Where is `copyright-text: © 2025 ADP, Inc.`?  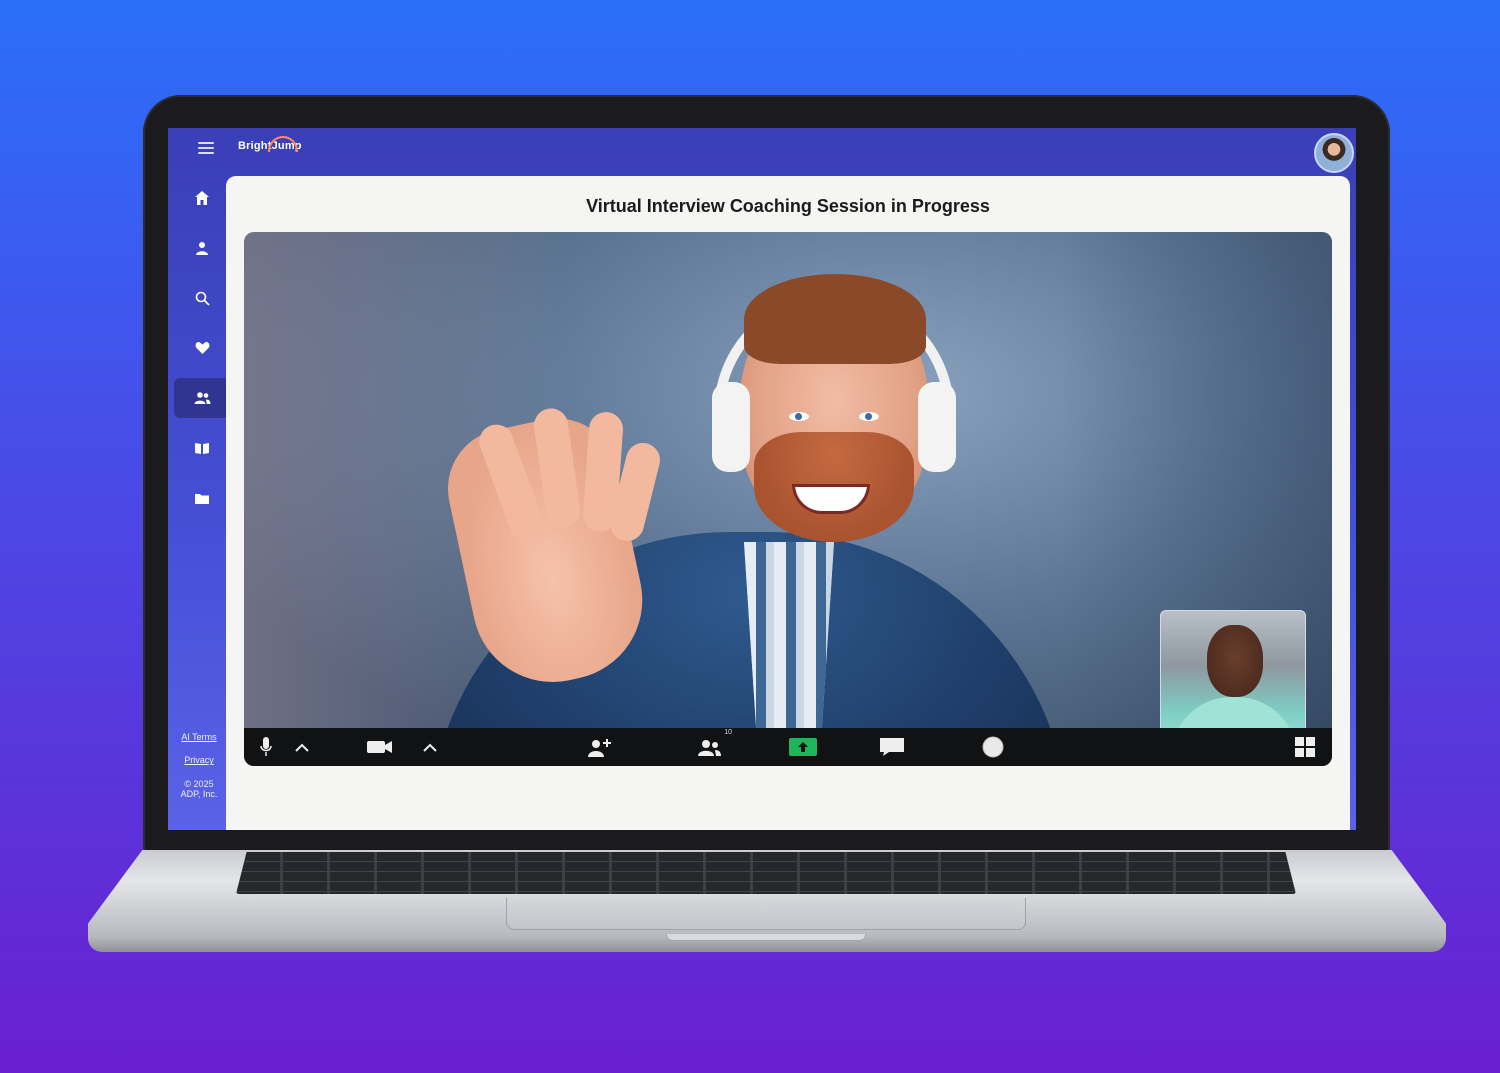 copyright-text: © 2025 ADP, Inc. is located at coordinates (199, 789).